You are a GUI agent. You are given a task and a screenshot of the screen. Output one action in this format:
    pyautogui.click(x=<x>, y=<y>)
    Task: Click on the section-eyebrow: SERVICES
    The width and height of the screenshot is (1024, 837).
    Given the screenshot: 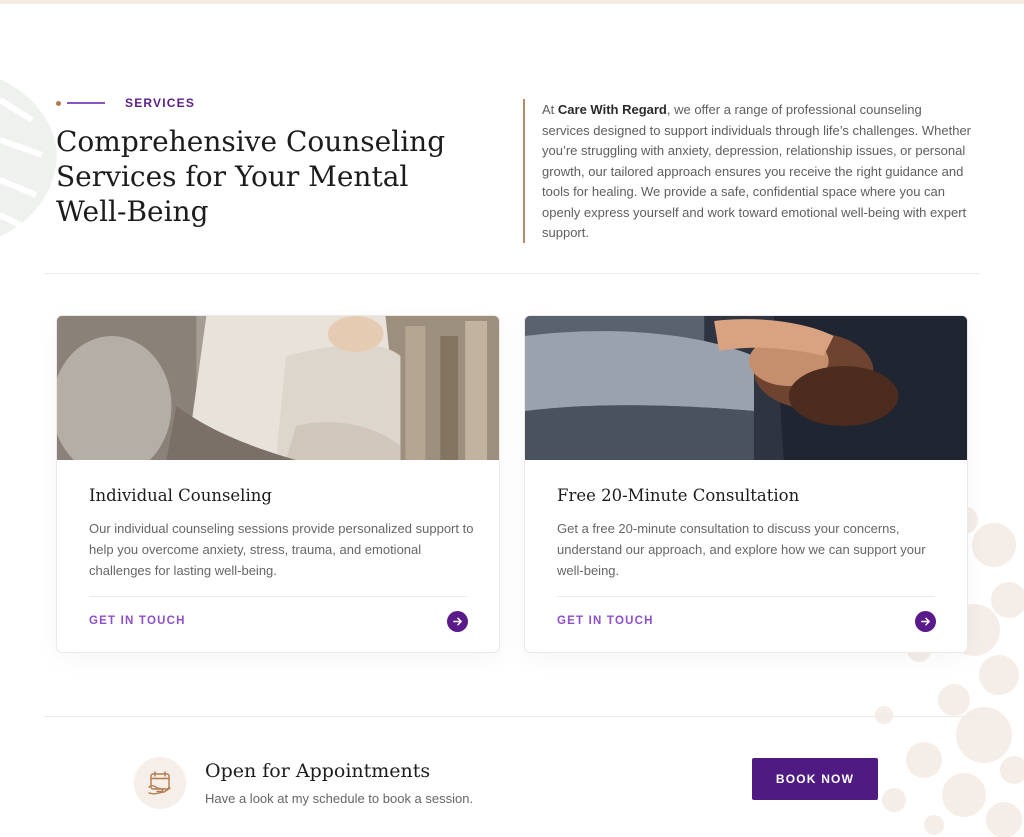 What is the action you would take?
    pyautogui.click(x=125, y=103)
    